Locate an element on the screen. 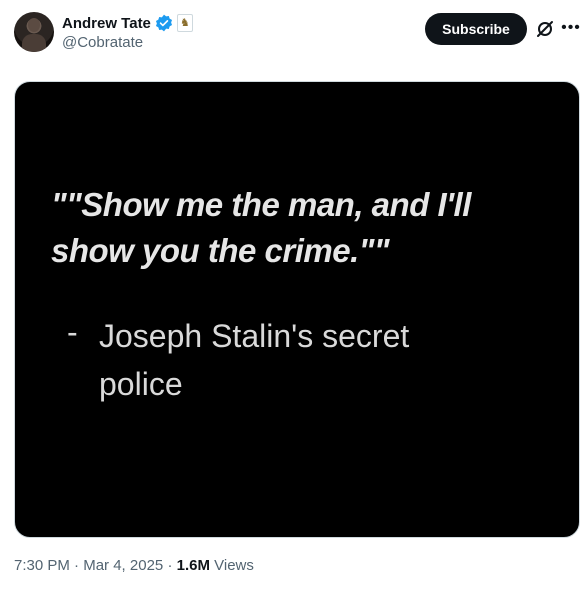 The image size is (588, 593). tweet-metadata: 7:30 PM · Mar 4, 2025 · 1.6M Views is located at coordinates (134, 565).